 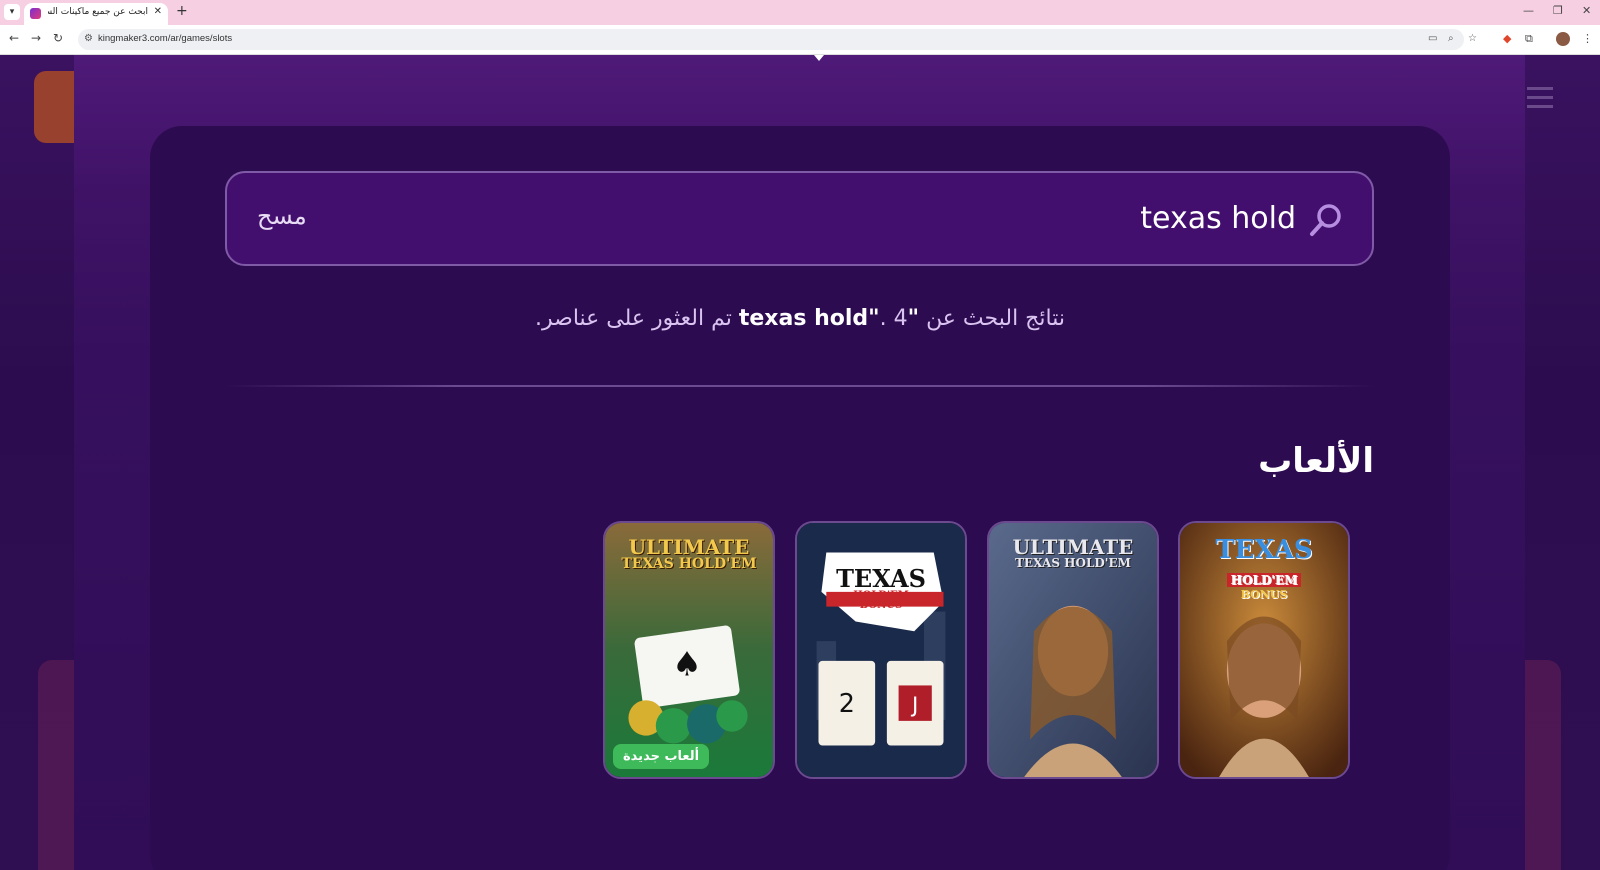 I want to click on extensions-puzzle-icon: ⧉, so click(x=1529, y=39).